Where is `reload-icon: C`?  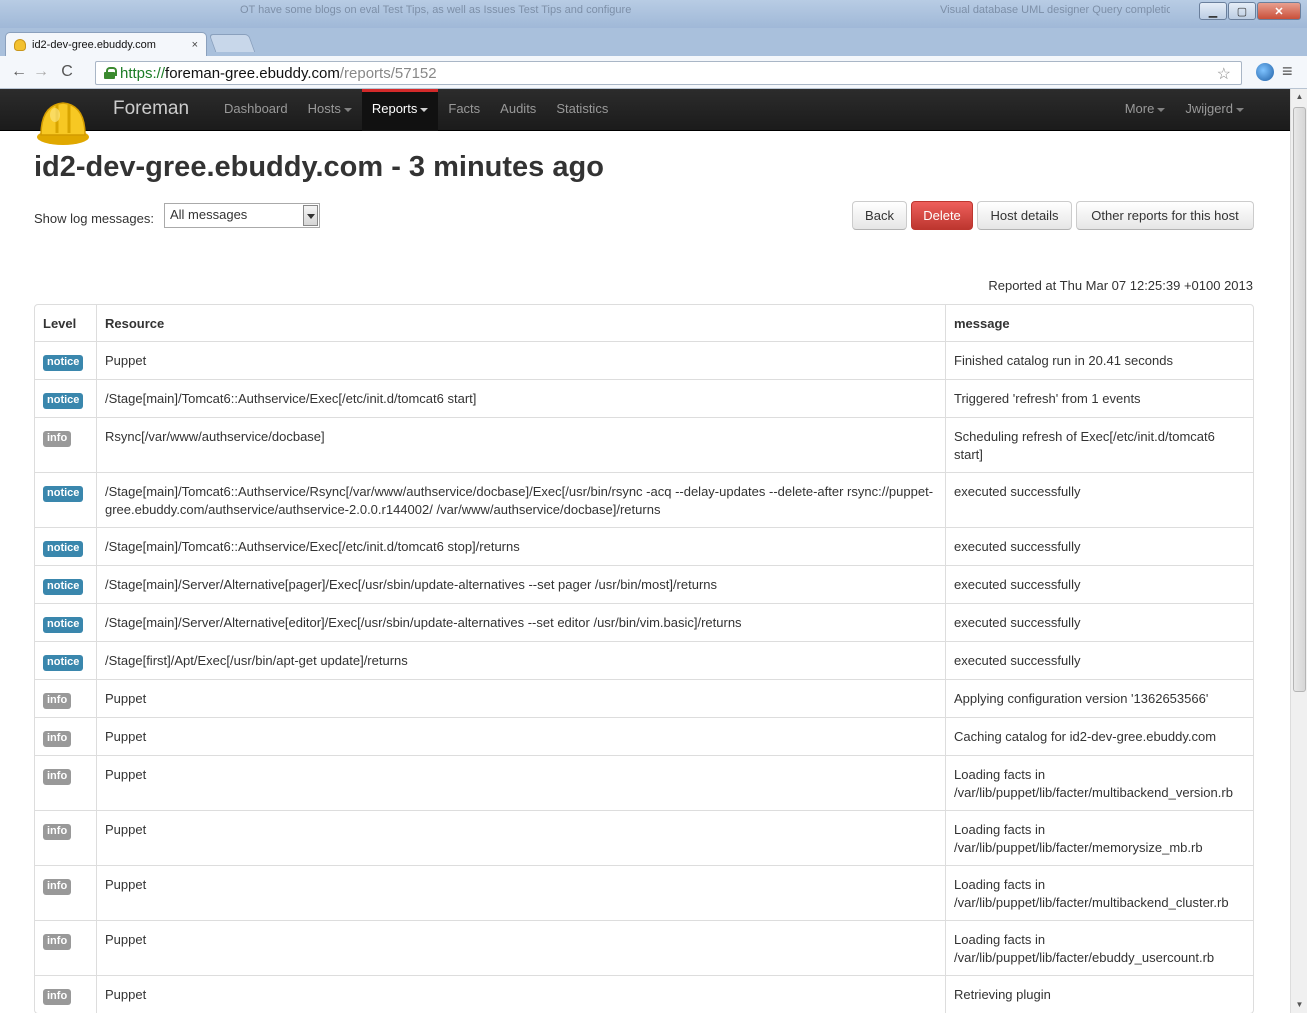 reload-icon: C is located at coordinates (67, 72).